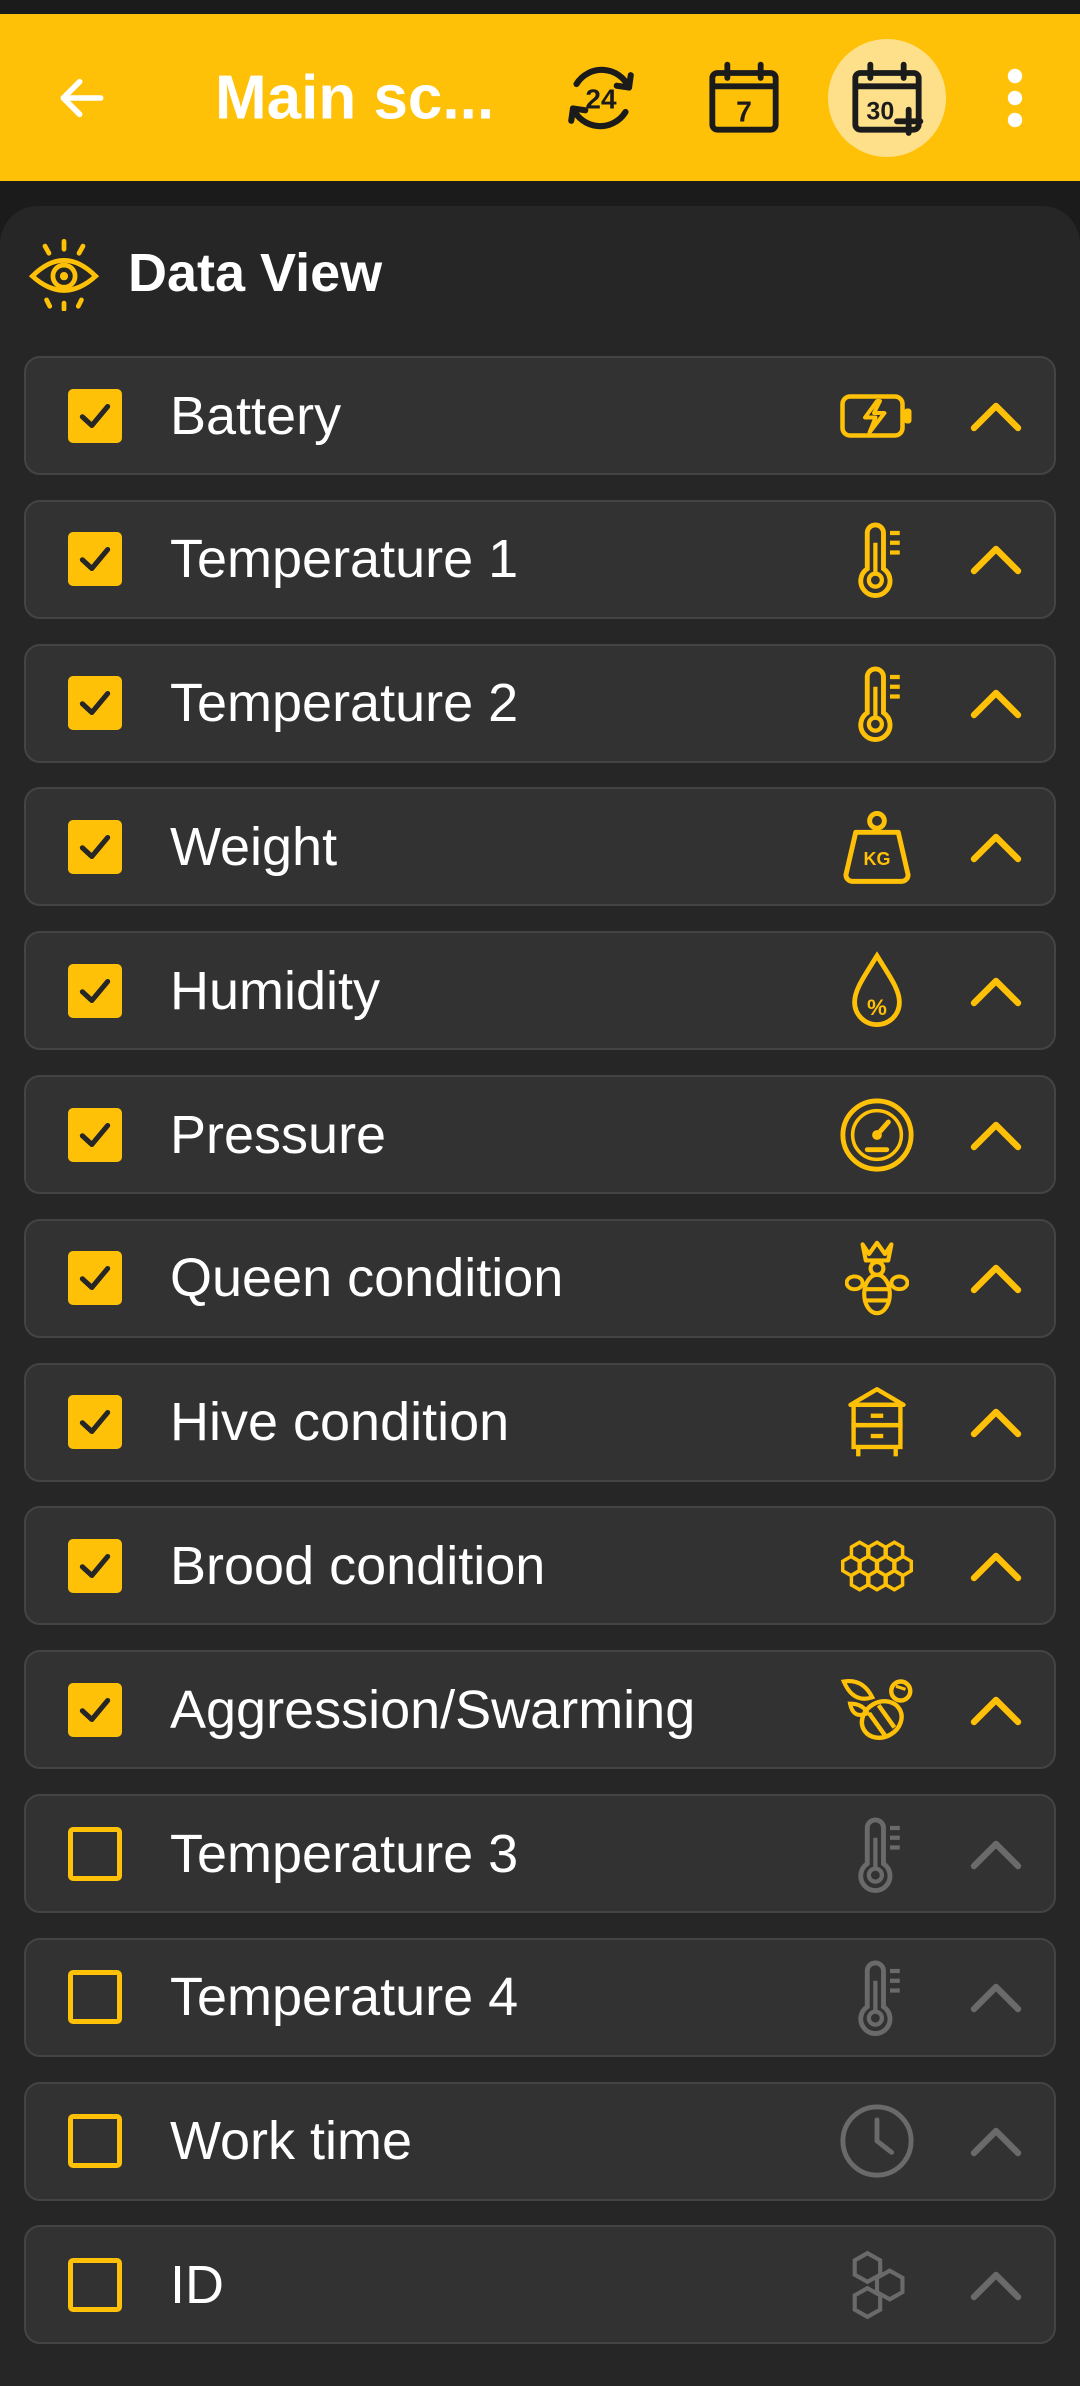 The image size is (1080, 2386). Describe the element at coordinates (877, 1710) in the screenshot. I see `angry-bee-icon` at that location.